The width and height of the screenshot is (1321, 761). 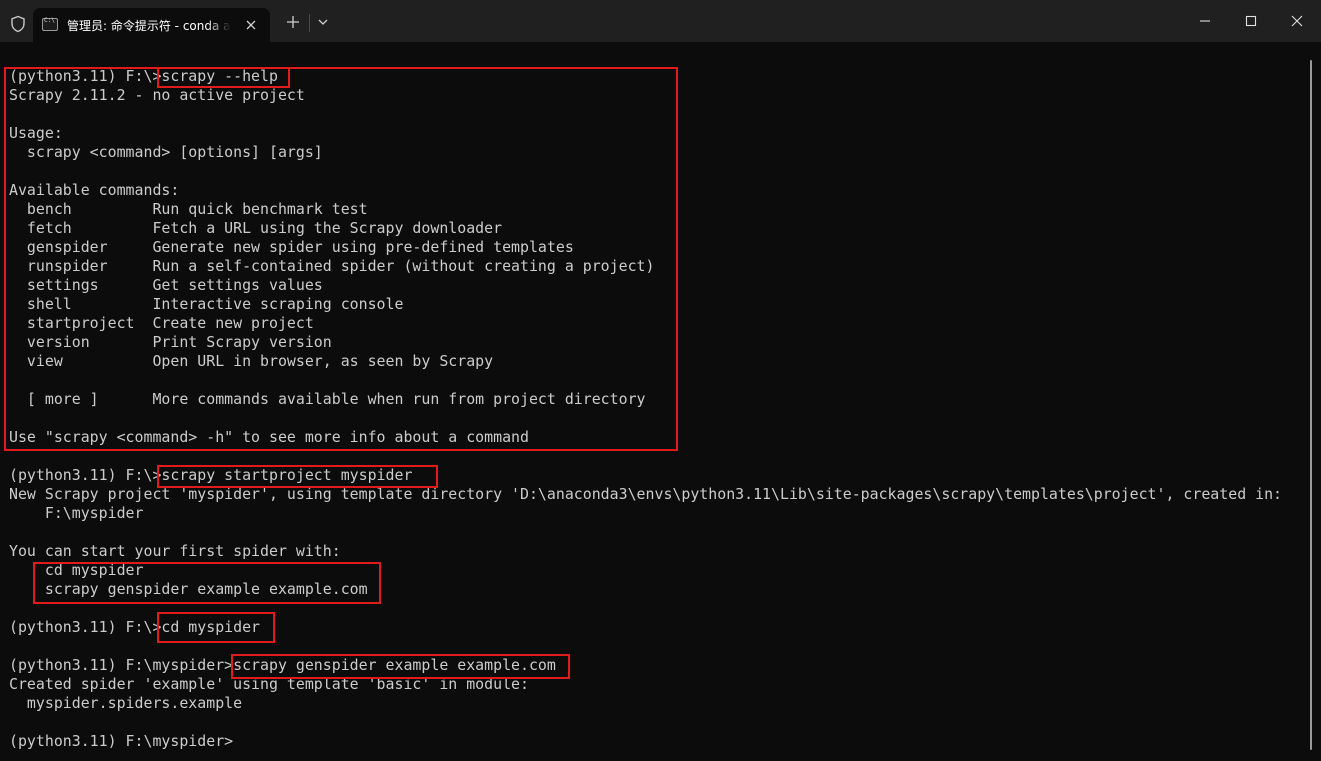 I want to click on scrollbar, so click(x=1311, y=405).